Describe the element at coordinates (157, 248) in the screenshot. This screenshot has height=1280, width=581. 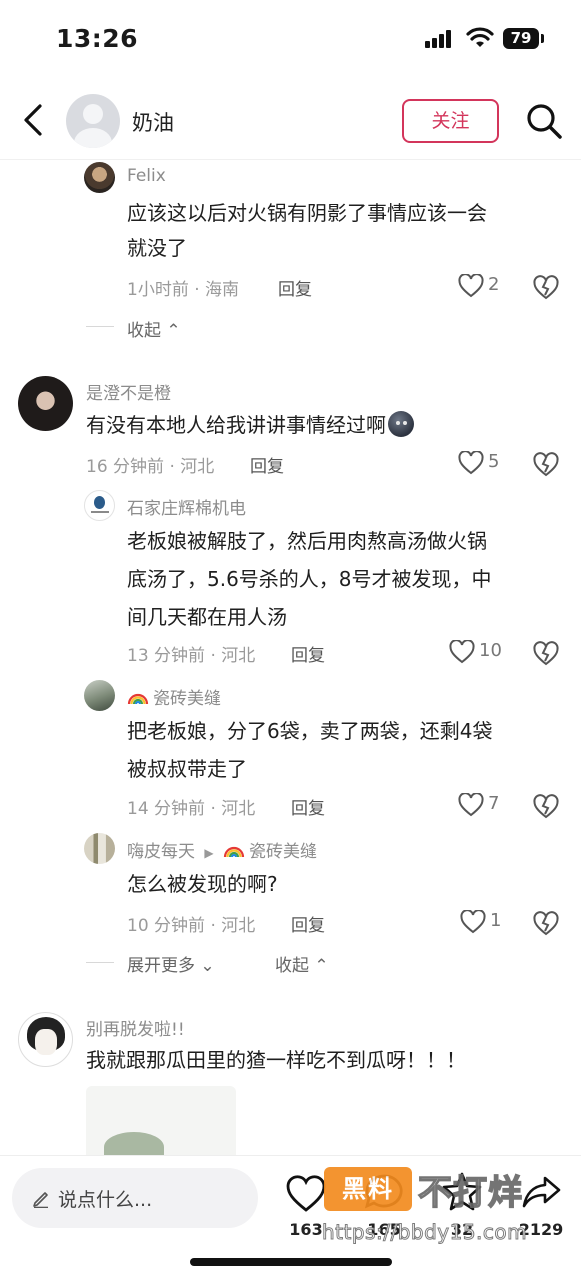
I see `comment-text: 就没了` at that location.